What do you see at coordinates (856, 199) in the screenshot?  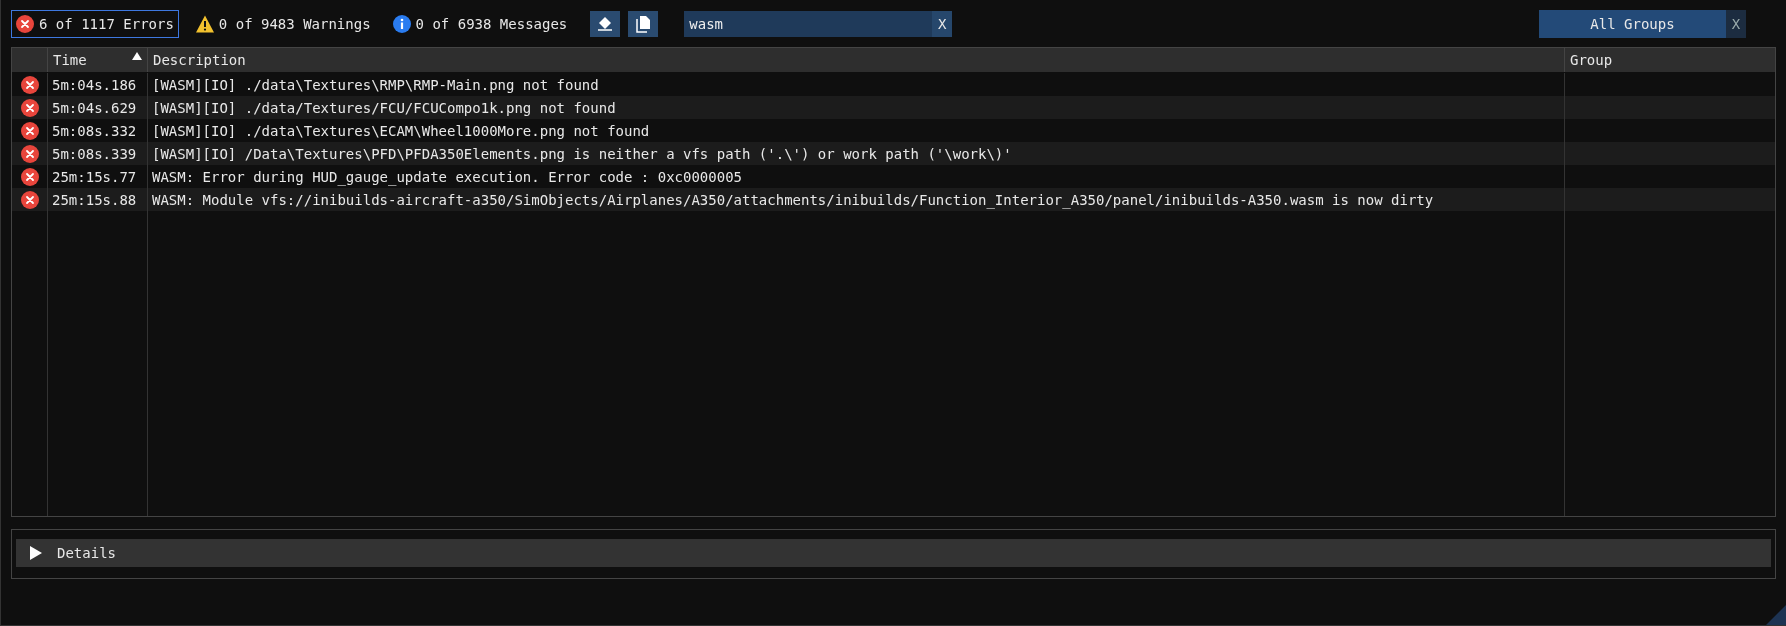 I see `description-cell: WASM: Module vfs://inibuilds-aircraft-a350/SimObjects/Airplanes/A350/attachments/inibuilds/Function_Interior_A350/panel/inibuilds-A350.wasm is now dirty` at bounding box center [856, 199].